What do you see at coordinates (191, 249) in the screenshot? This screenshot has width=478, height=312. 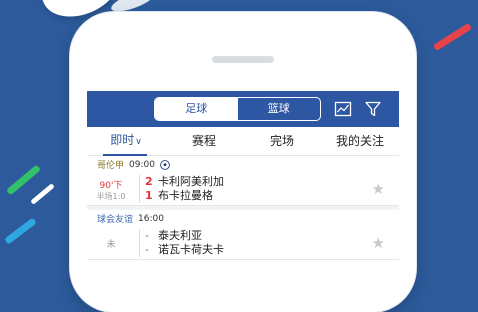 I see `away-team: 诺瓦卡荷夫卡` at bounding box center [191, 249].